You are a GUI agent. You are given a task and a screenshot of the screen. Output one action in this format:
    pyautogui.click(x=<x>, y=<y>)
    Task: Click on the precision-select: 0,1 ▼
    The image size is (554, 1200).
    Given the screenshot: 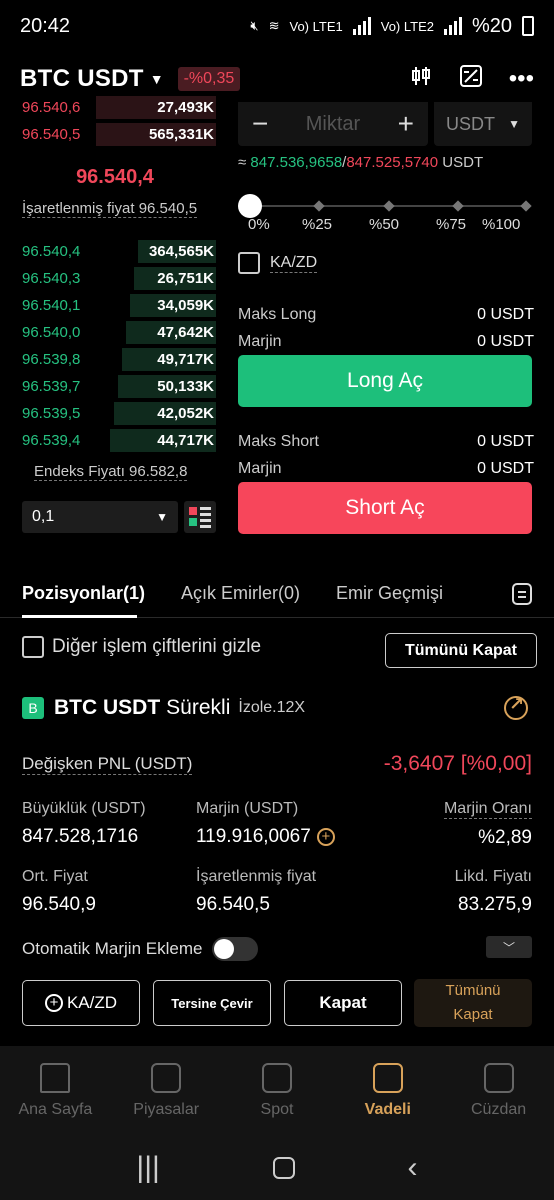 What is the action you would take?
    pyautogui.click(x=100, y=517)
    